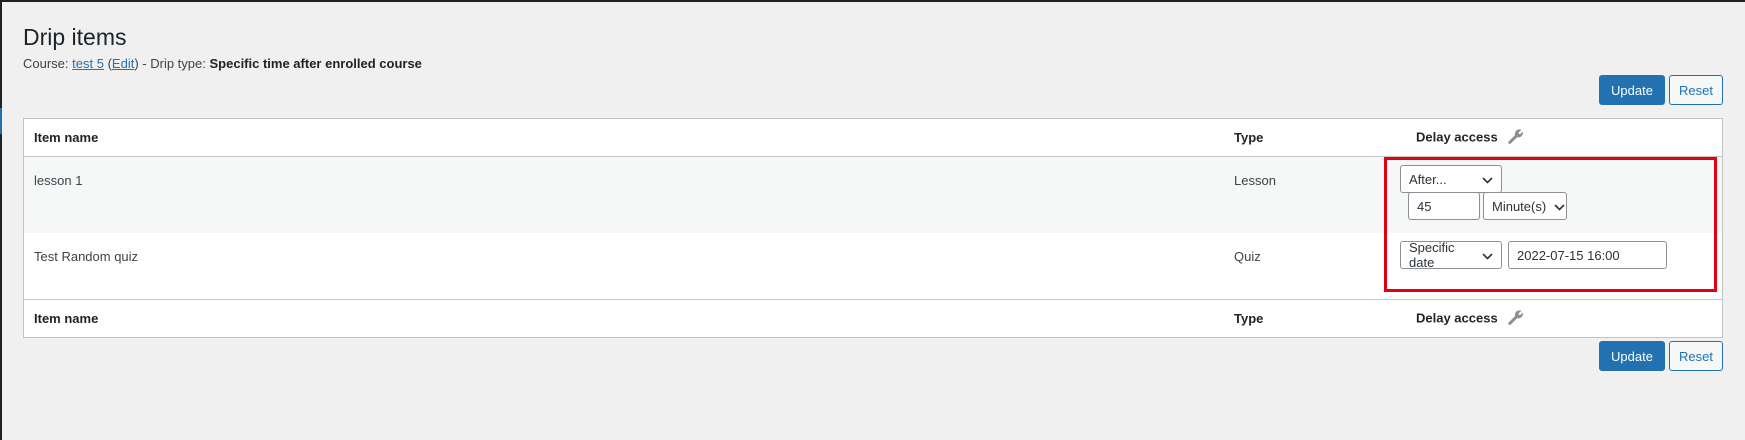  Describe the element at coordinates (174, 63) in the screenshot. I see `drip-type-label: - Drip type:` at that location.